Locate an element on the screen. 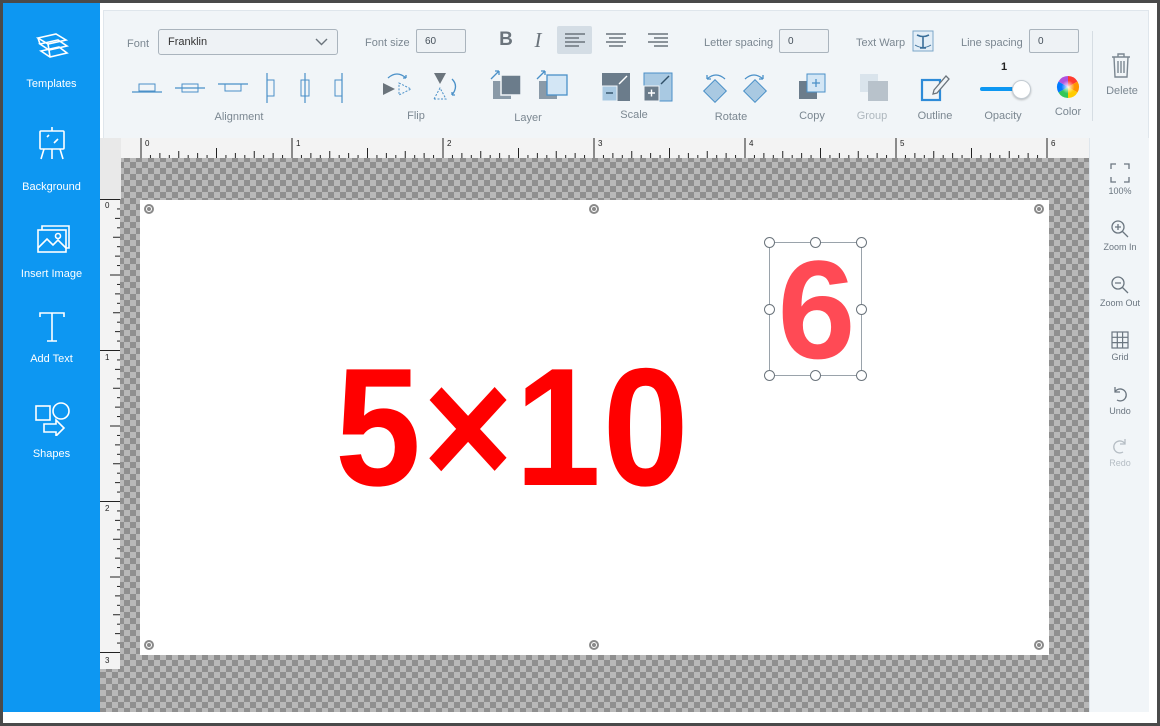 The image size is (1160, 726). selected-text-object: 6 is located at coordinates (815, 310).